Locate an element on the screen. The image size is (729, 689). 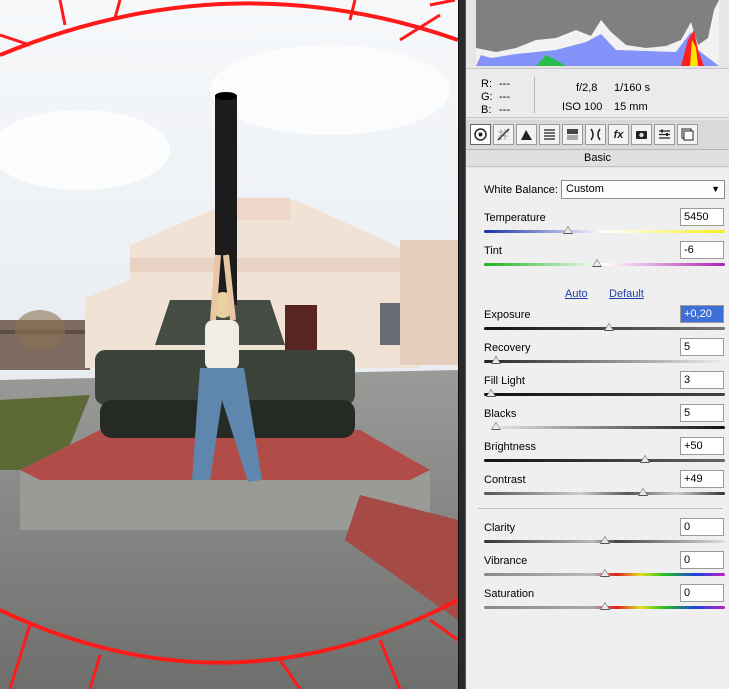
saturation-label: Saturation is located at coordinates (509, 594).